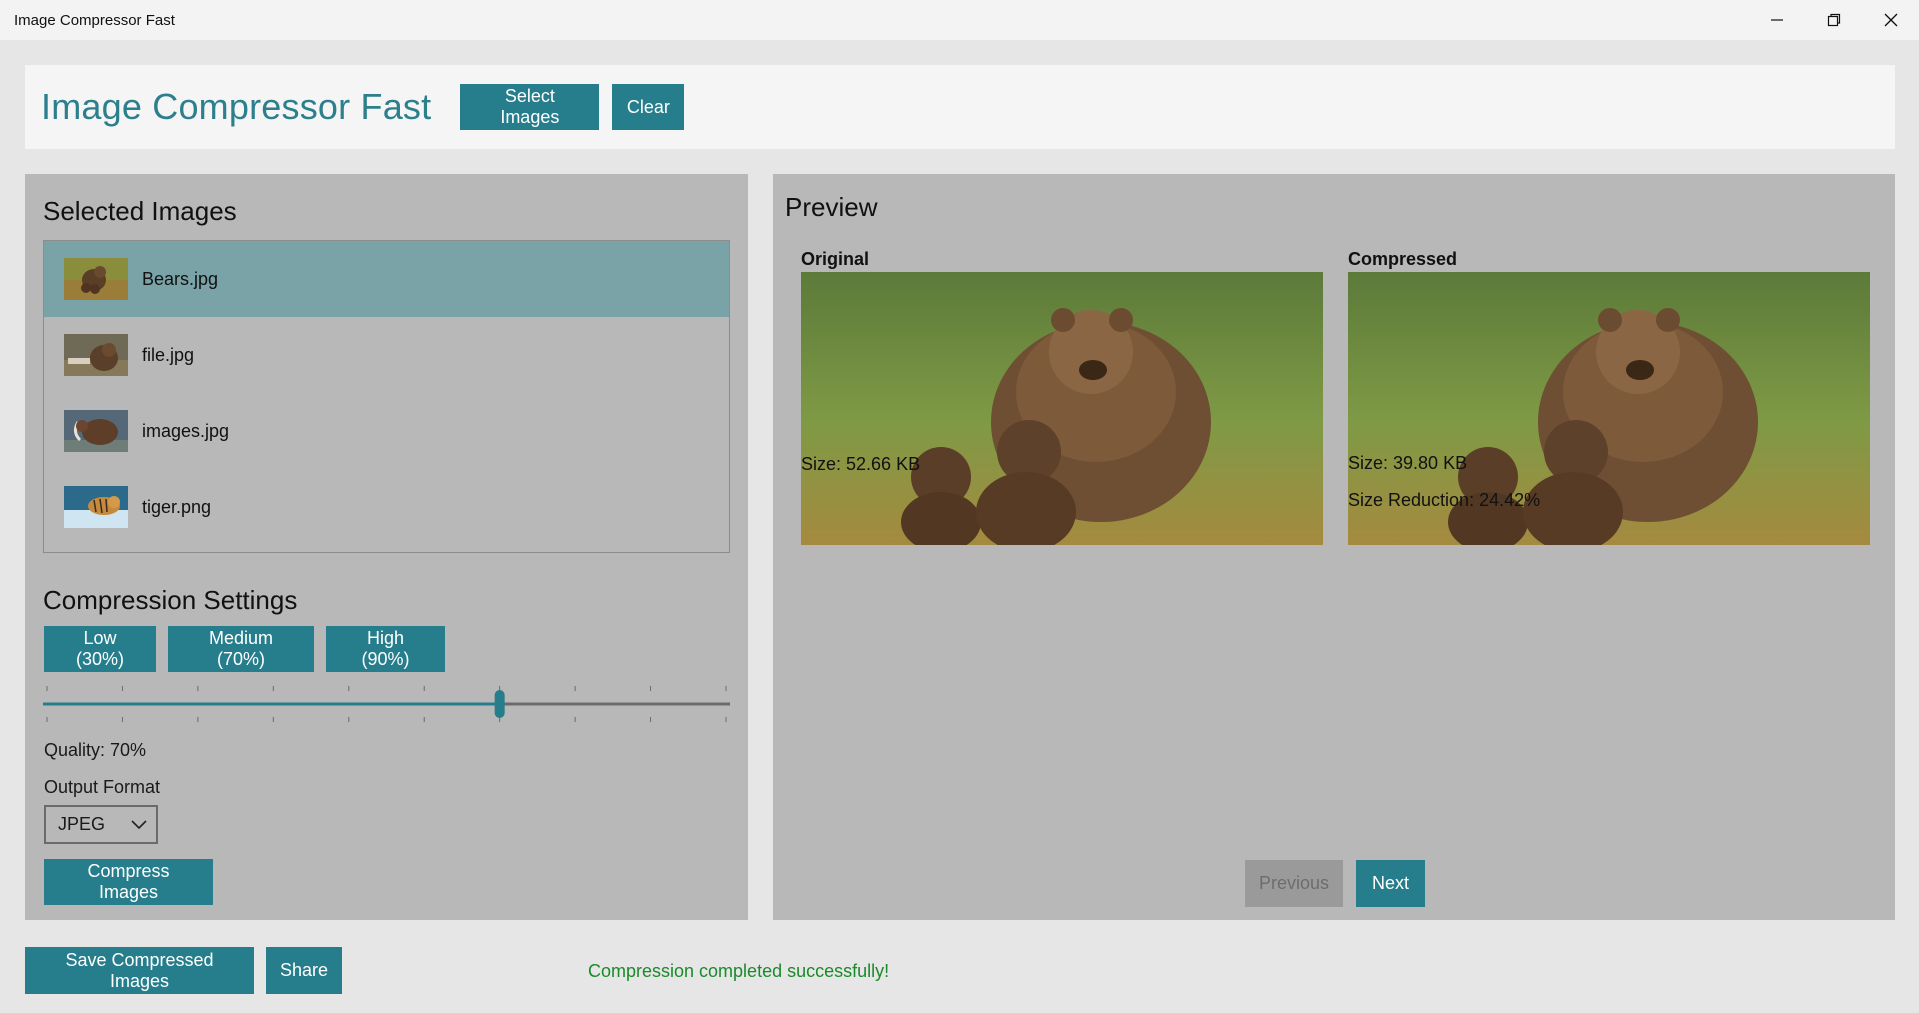 Image resolution: width=1919 pixels, height=1013 pixels. Describe the element at coordinates (386, 355) in the screenshot. I see `list-item: file.jpg` at that location.